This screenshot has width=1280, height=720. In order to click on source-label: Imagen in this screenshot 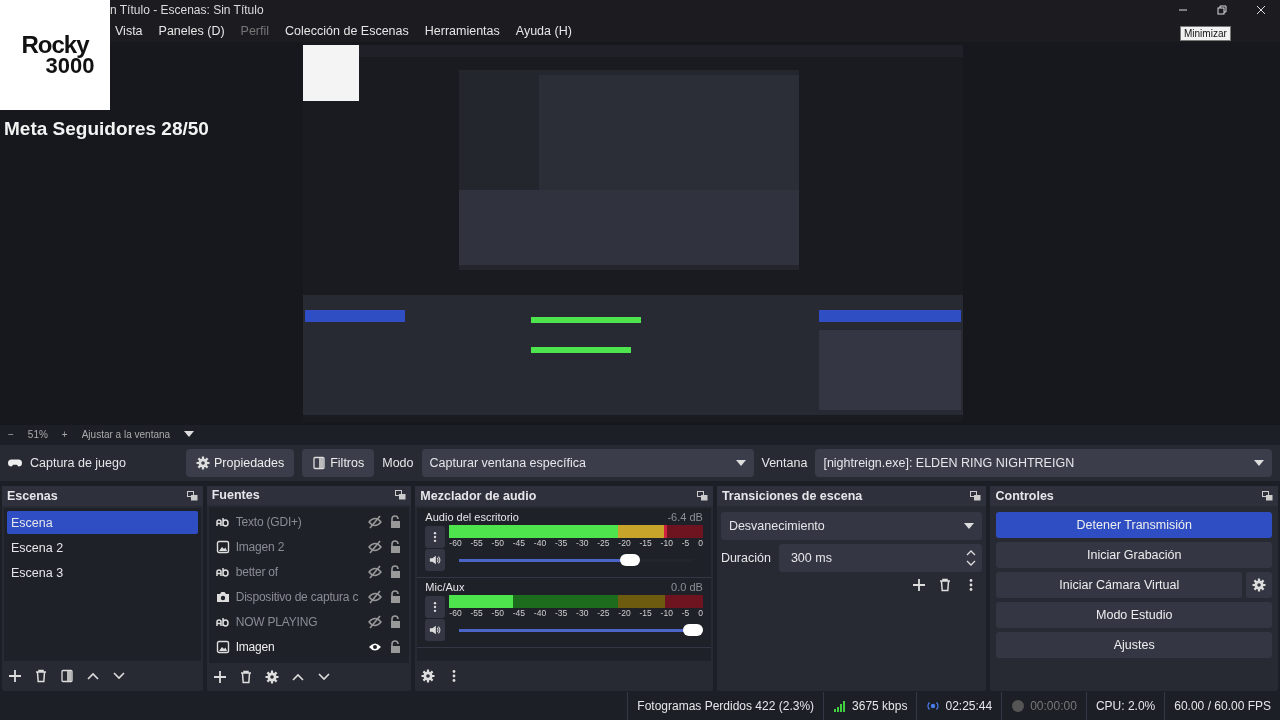, I will do `click(255, 647)`.